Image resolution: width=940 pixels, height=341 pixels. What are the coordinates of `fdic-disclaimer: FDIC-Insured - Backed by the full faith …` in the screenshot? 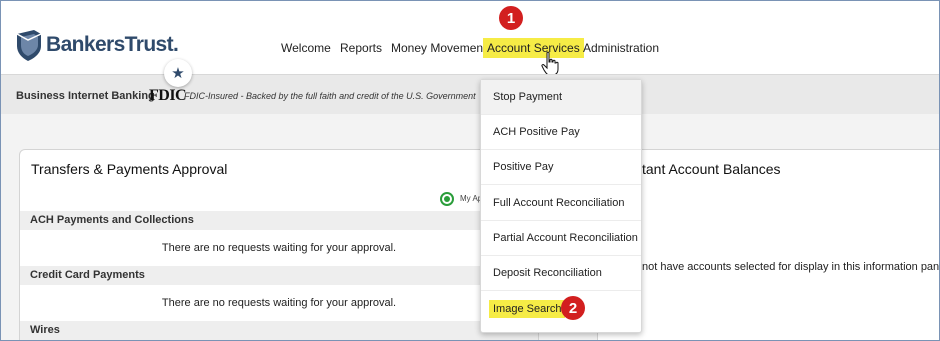 It's located at (330, 96).